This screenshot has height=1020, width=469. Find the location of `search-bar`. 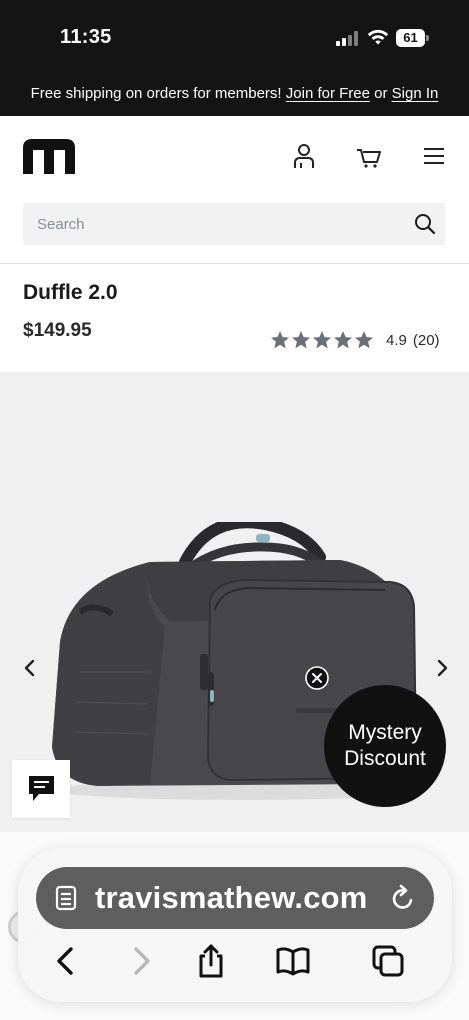

search-bar is located at coordinates (234, 224).